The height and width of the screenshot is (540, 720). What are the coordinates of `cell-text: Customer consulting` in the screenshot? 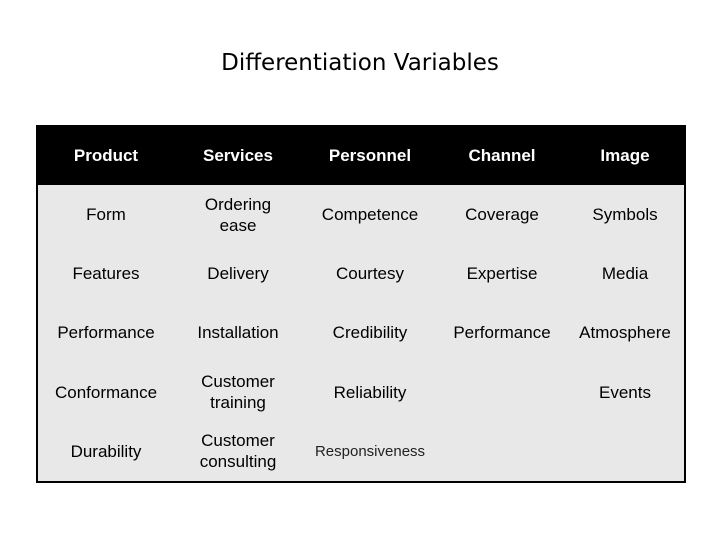 It's located at (238, 451).